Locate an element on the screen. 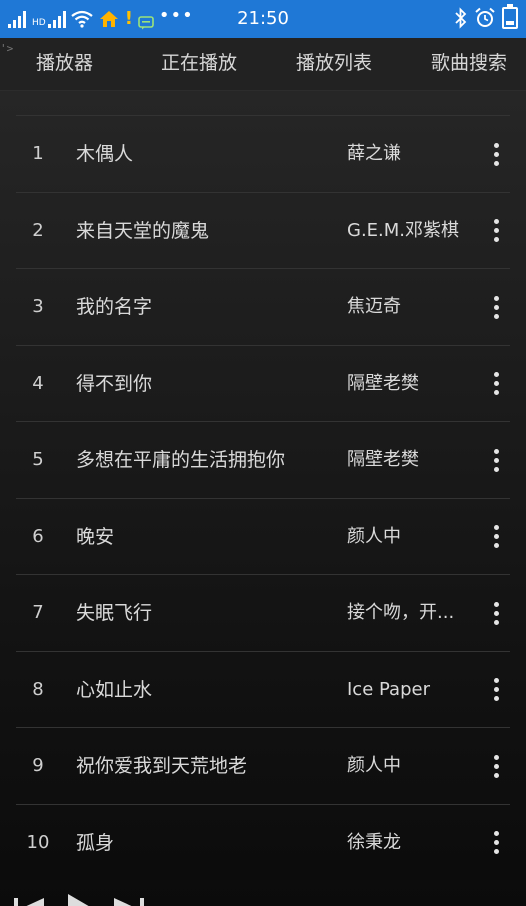 The width and height of the screenshot is (526, 906). song-number: 5 is located at coordinates (38, 459).